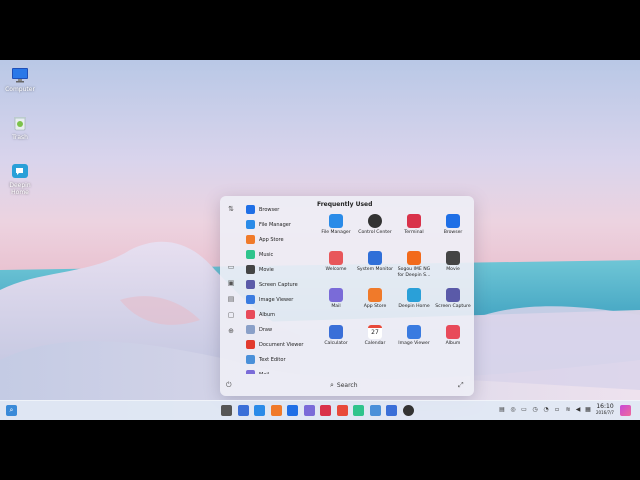 The image size is (640, 480). Describe the element at coordinates (336, 299) in the screenshot. I see `frequent-app-tile: Mail` at that location.